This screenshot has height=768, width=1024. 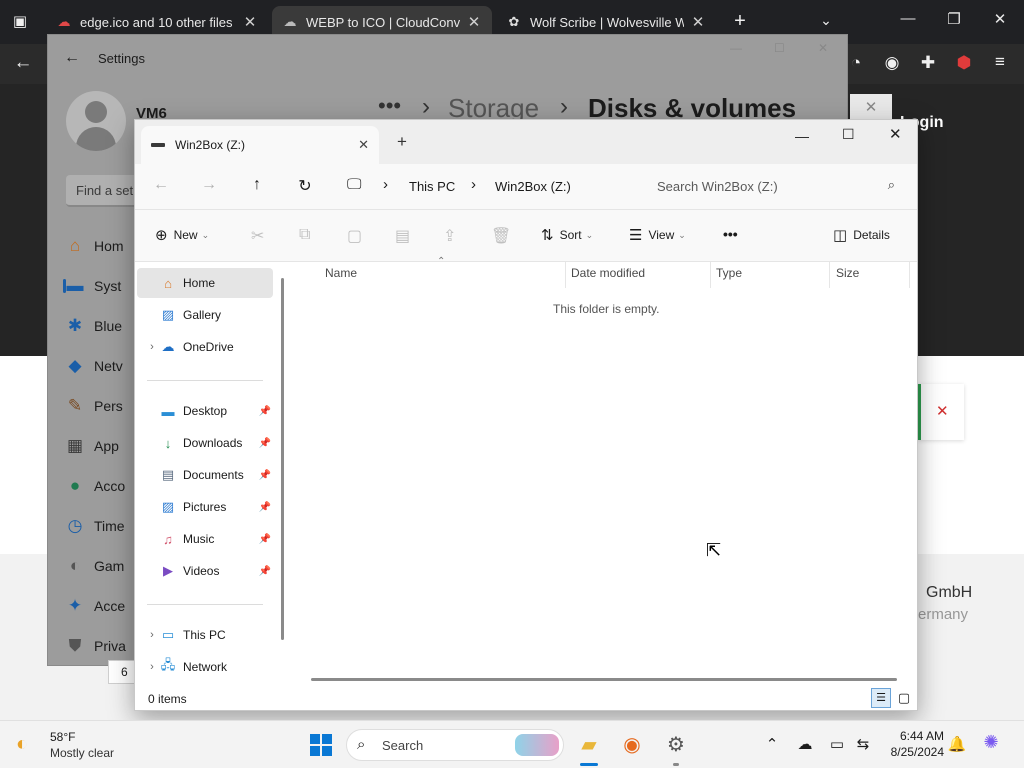 I want to click on extensions-icon: ✚, so click(x=928, y=63).